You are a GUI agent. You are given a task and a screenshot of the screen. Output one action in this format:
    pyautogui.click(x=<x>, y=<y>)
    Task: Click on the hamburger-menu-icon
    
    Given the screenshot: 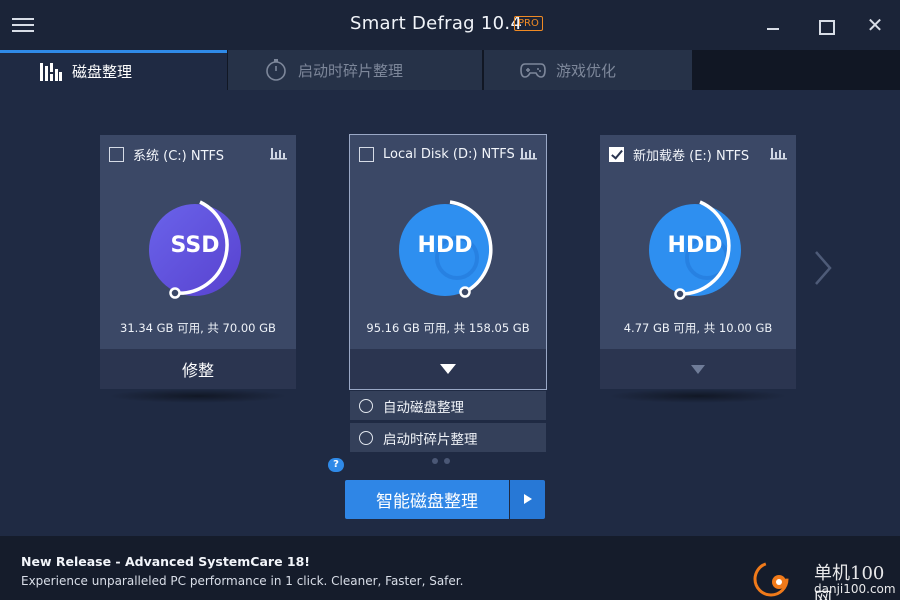 What is the action you would take?
    pyautogui.click(x=24, y=25)
    